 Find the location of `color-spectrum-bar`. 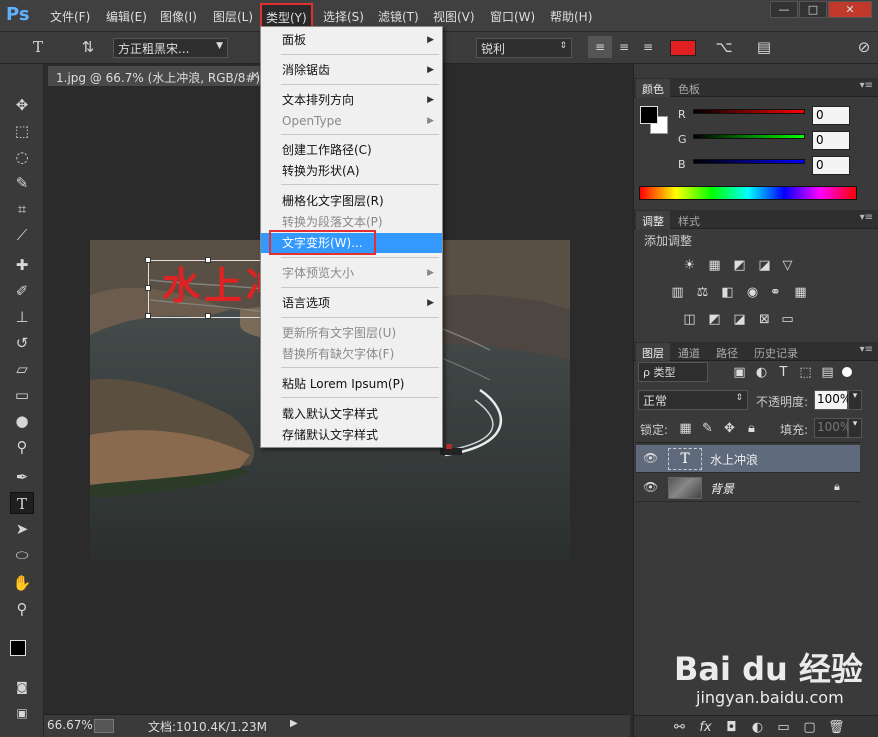

color-spectrum-bar is located at coordinates (748, 193).